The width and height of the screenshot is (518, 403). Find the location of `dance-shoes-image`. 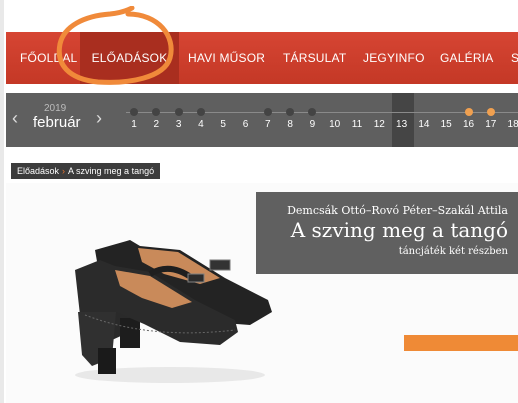

dance-shoes-image is located at coordinates (173, 311).